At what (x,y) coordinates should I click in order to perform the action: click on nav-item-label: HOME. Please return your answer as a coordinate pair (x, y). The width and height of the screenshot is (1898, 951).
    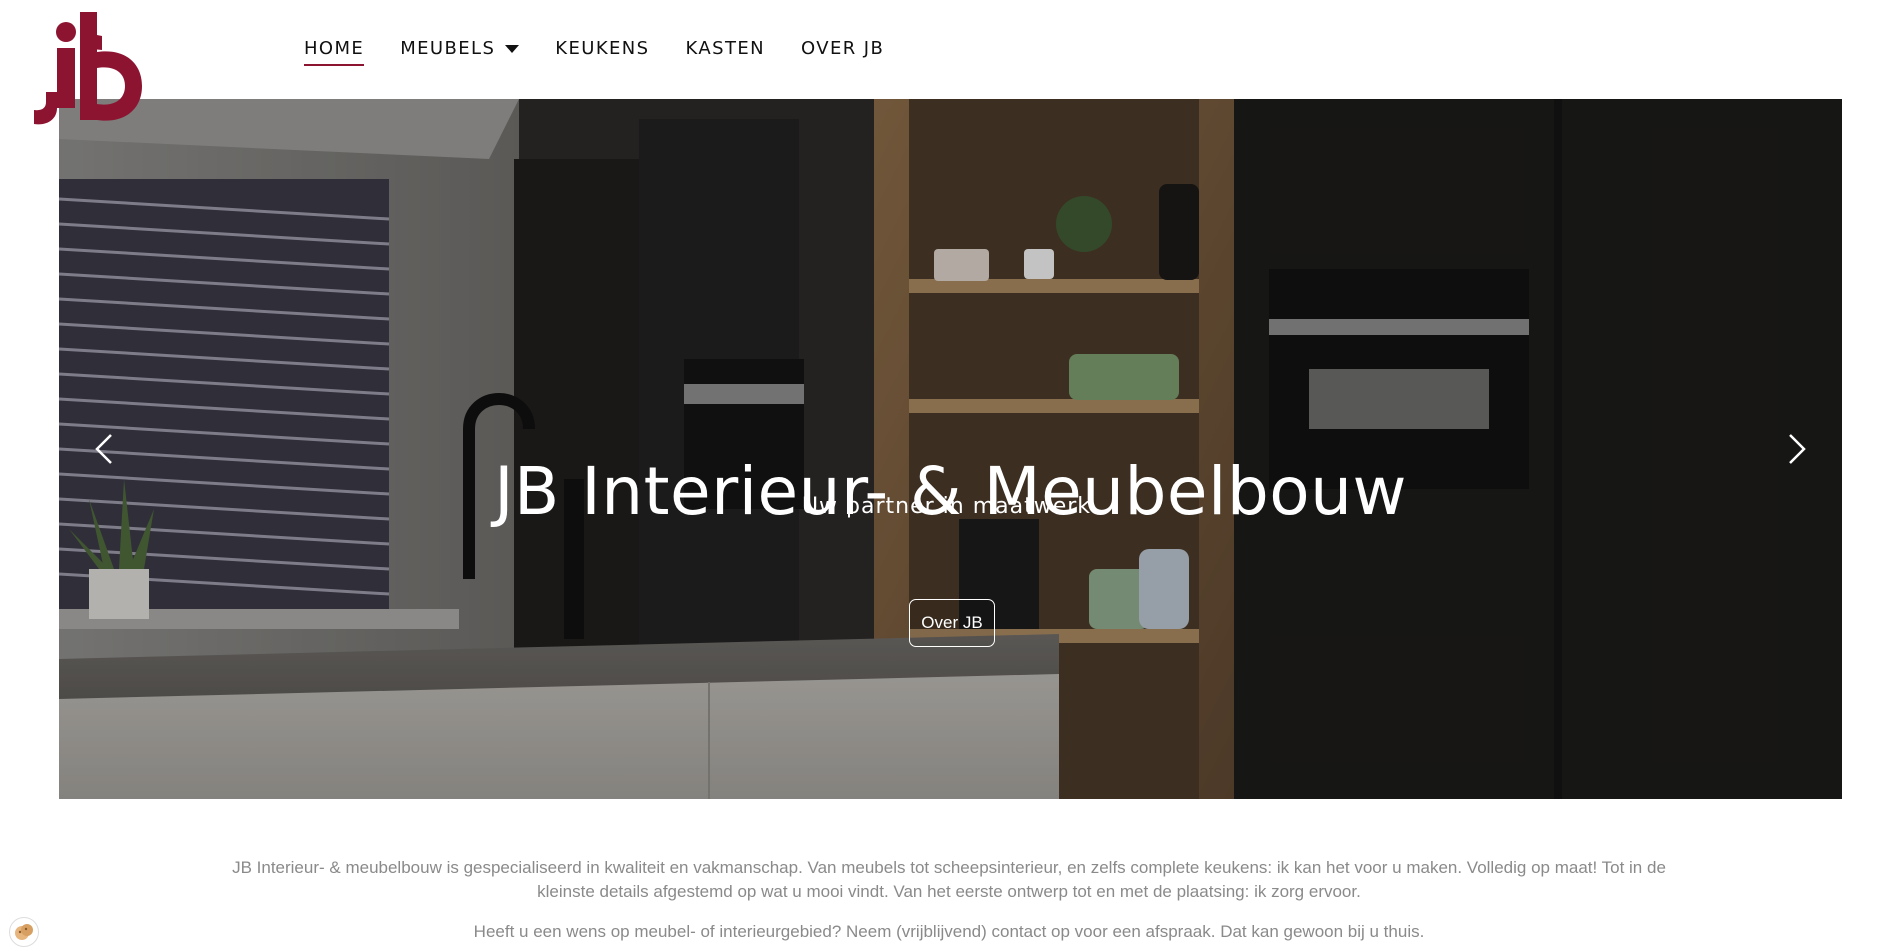
    Looking at the image, I should click on (334, 48).